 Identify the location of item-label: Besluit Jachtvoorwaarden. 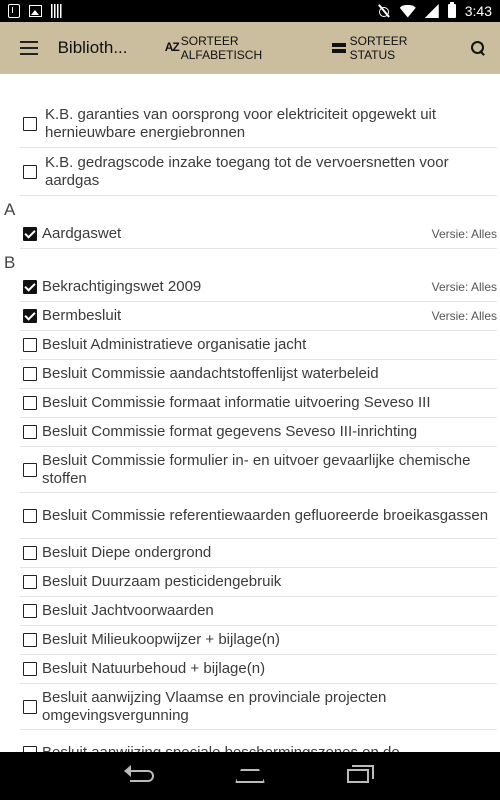
(128, 610).